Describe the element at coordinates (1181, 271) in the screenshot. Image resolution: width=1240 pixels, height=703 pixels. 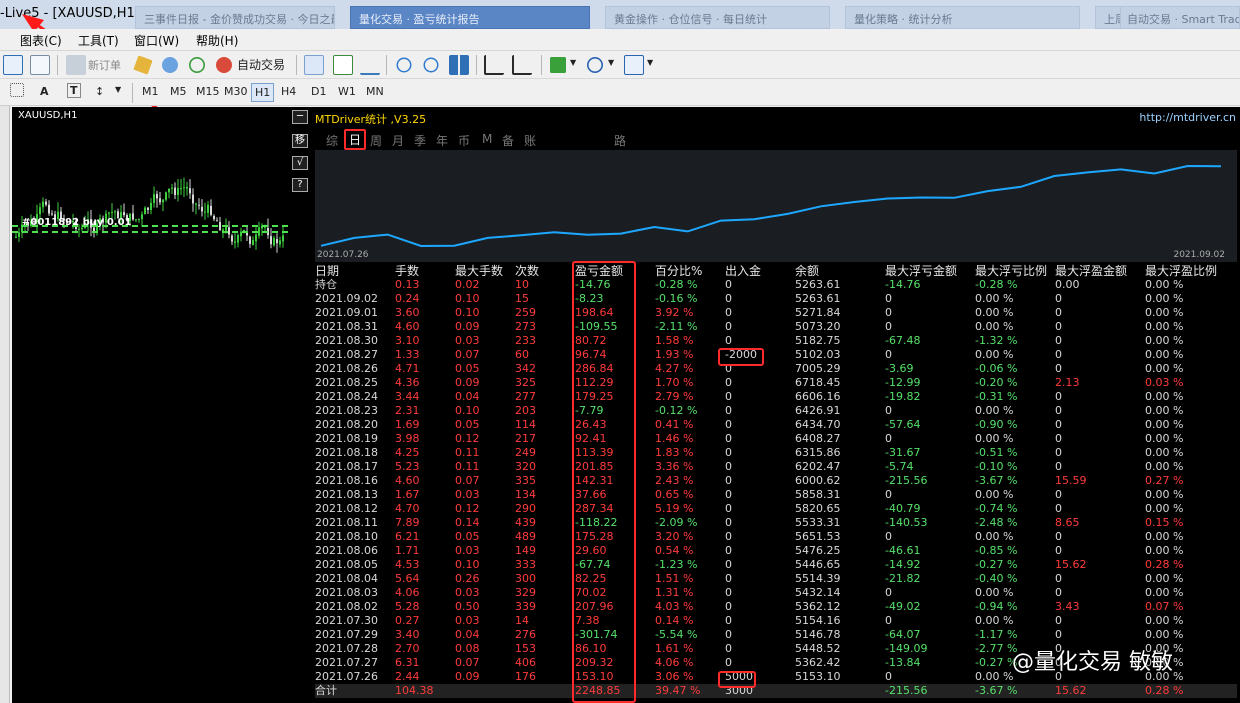
I see `column-header: 最大浮盈比例` at that location.